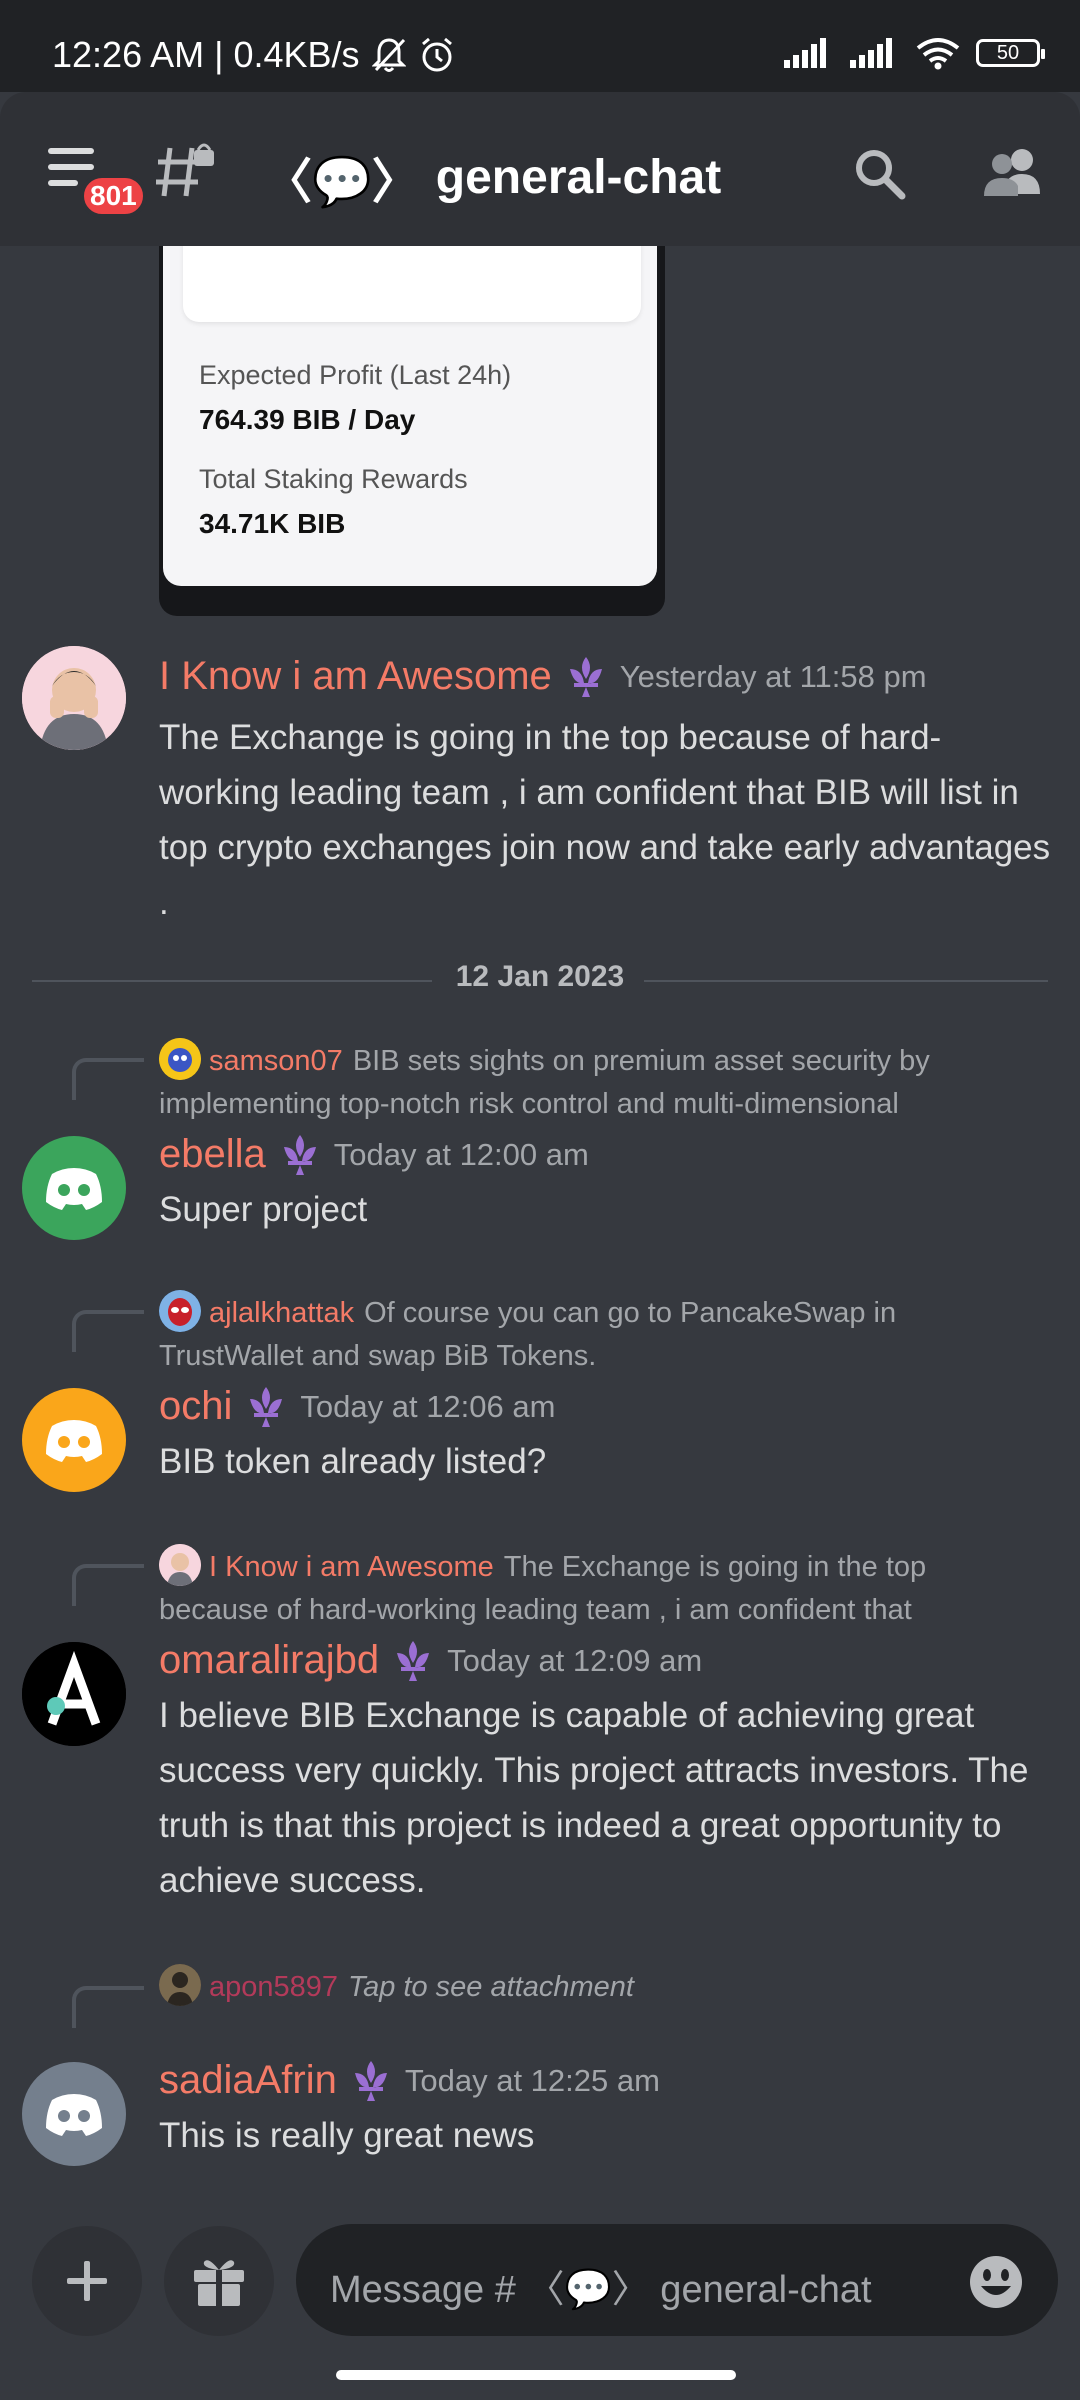 The width and height of the screenshot is (1080, 2400). I want to click on wifi-icon, so click(938, 54).